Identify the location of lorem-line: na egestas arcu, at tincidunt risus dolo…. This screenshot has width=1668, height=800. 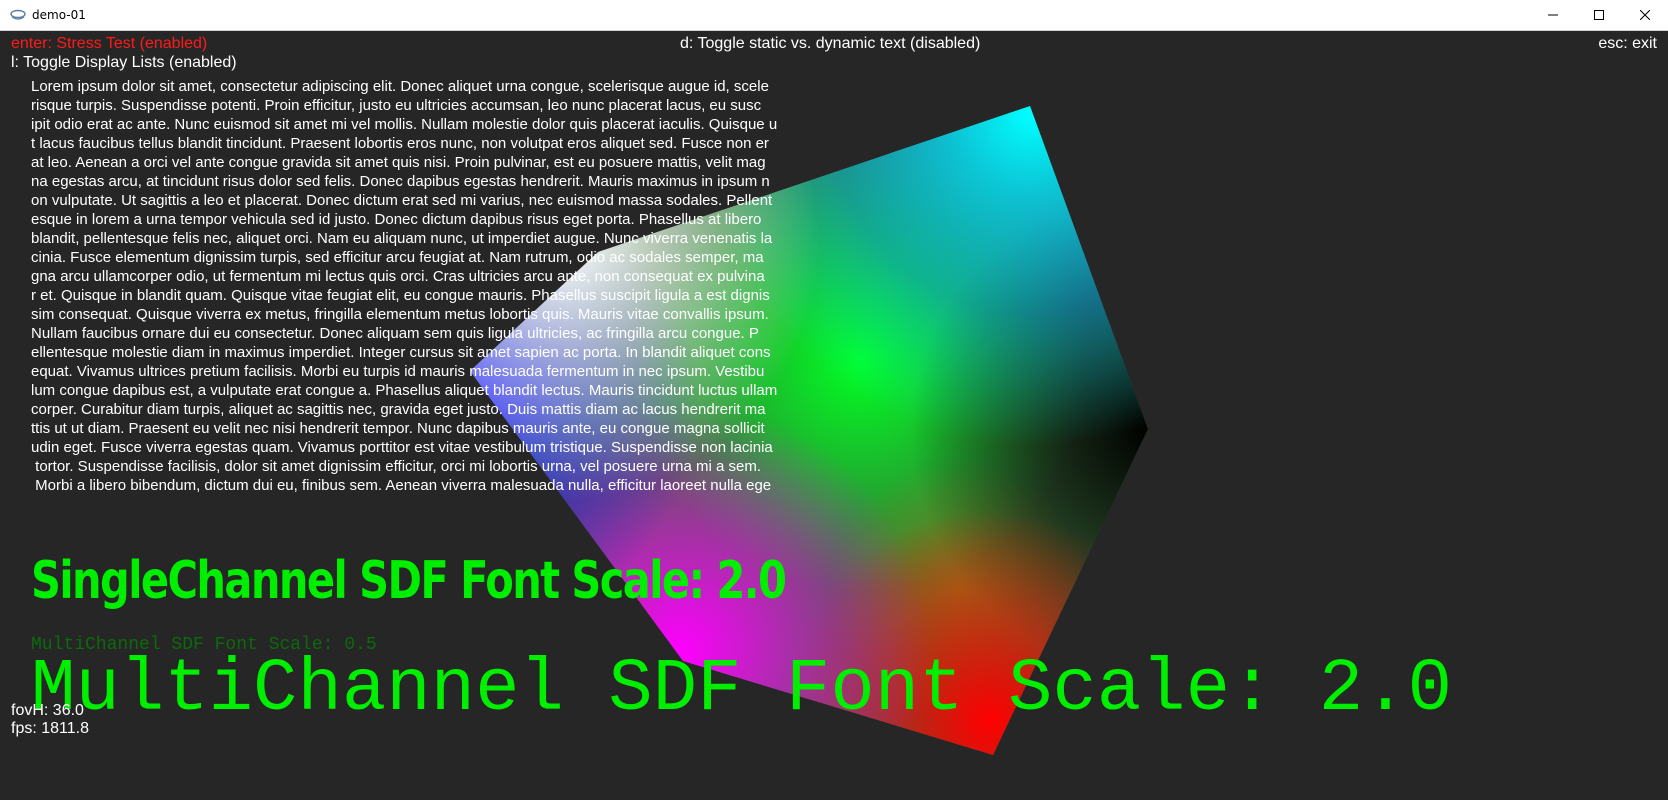
(400, 181).